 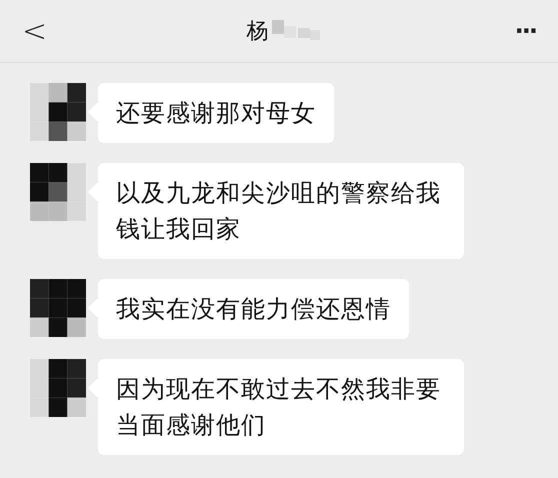 What do you see at coordinates (42, 31) in the screenshot?
I see `back-button: <` at bounding box center [42, 31].